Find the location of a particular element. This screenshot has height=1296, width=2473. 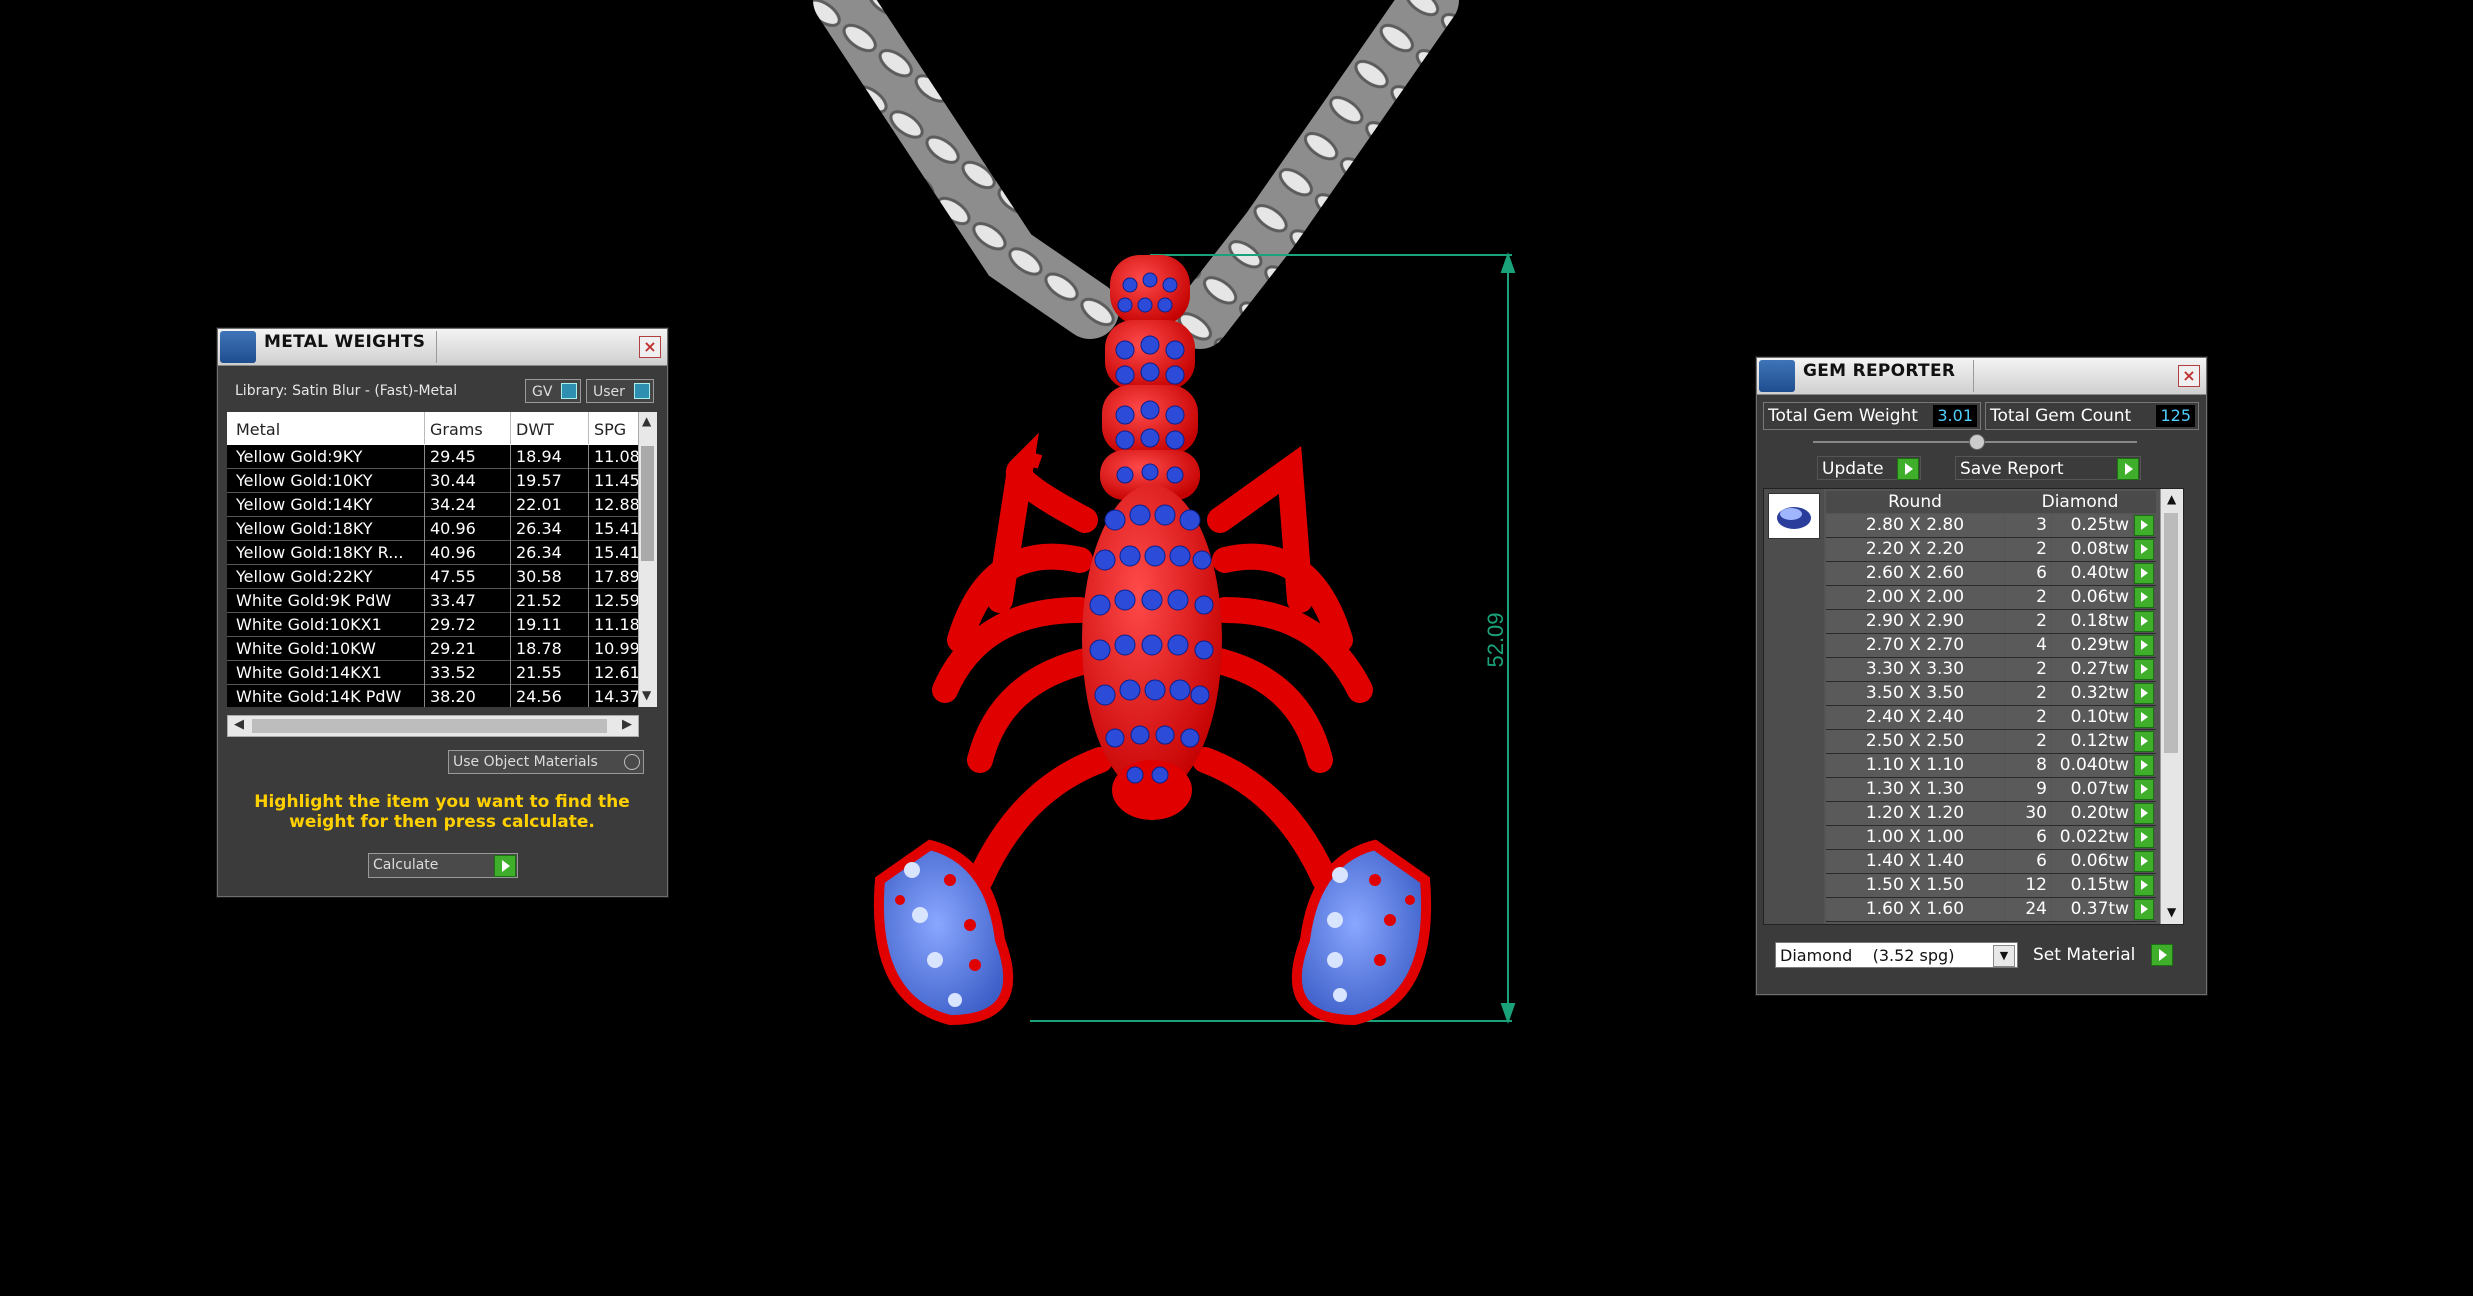

gem-row: 1.40 X 1.40 6 0.06tw is located at coordinates (1991, 862).